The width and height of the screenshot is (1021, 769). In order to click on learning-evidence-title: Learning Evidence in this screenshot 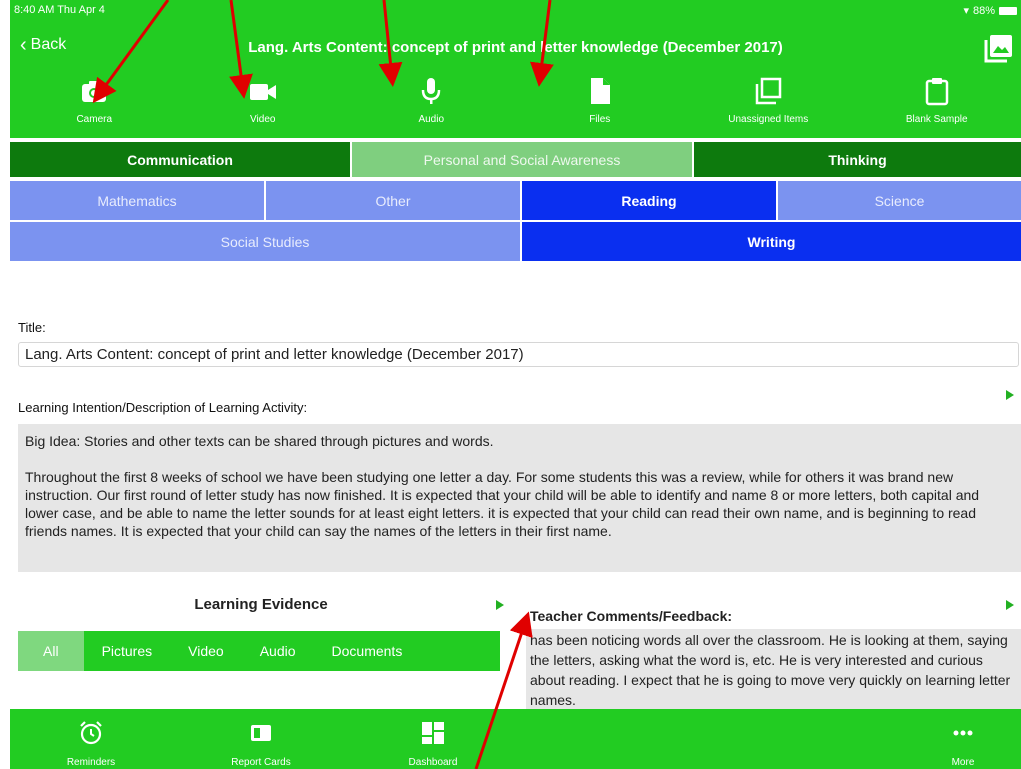, I will do `click(261, 604)`.